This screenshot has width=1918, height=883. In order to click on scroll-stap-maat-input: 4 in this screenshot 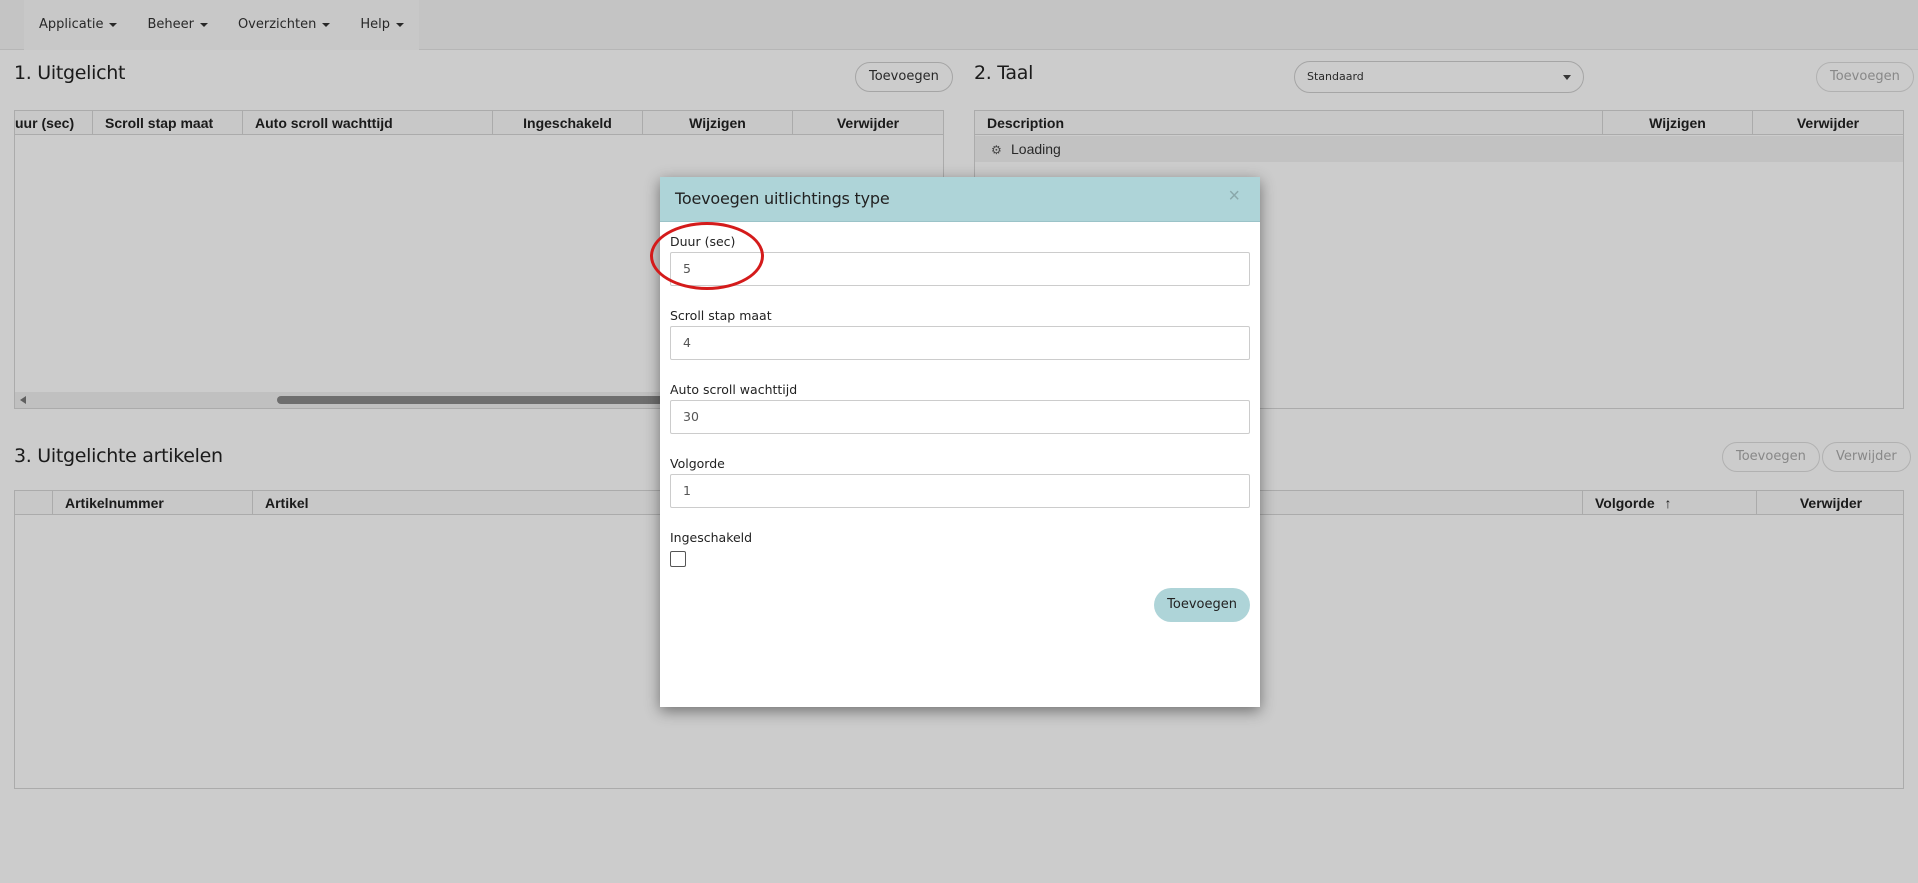, I will do `click(960, 343)`.